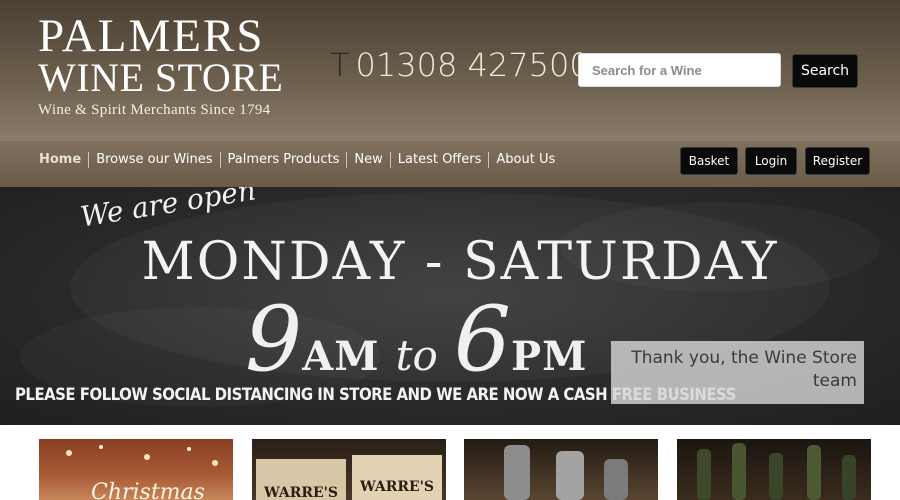  What do you see at coordinates (679, 70) in the screenshot?
I see `search-input` at bounding box center [679, 70].